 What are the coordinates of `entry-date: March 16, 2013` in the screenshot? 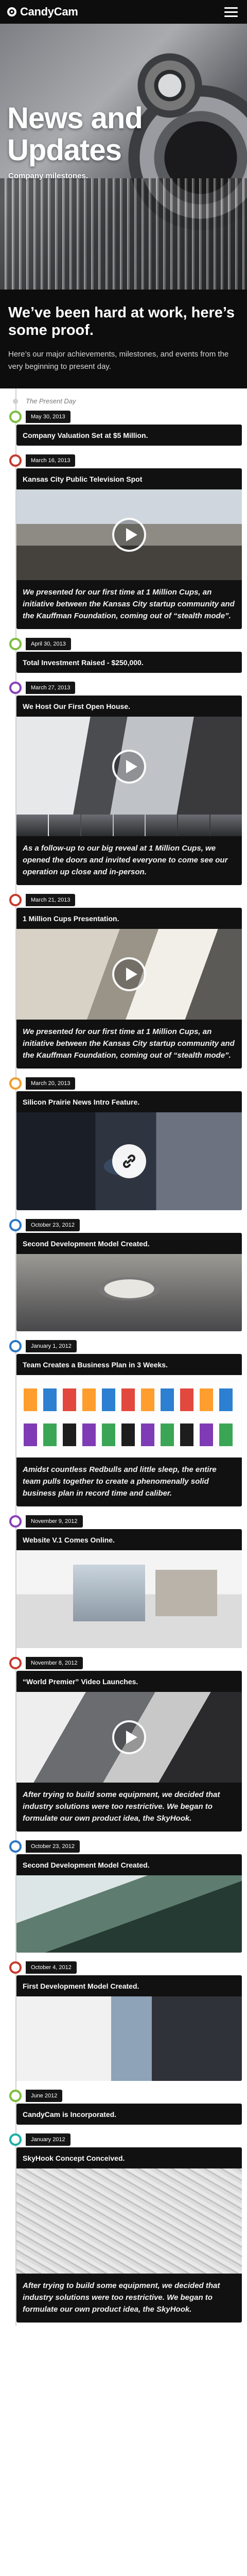 It's located at (51, 460).